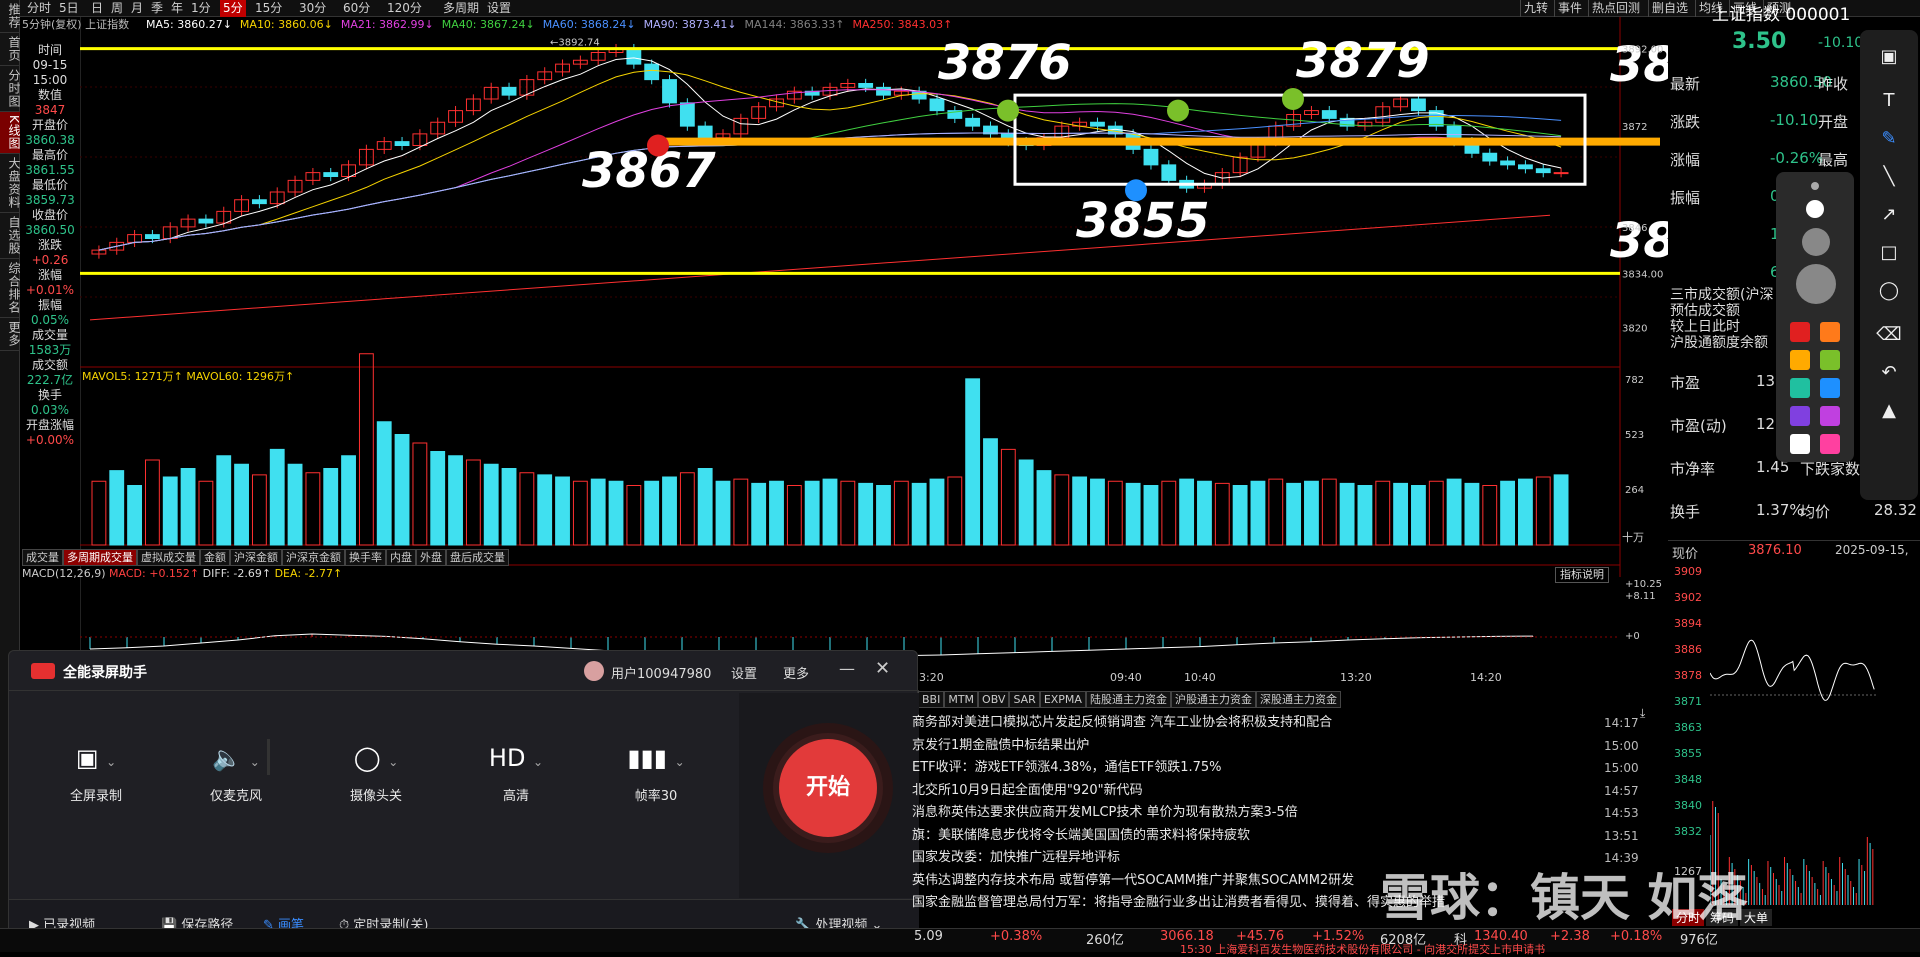 This screenshot has width=1920, height=957. What do you see at coordinates (1292, 836) in the screenshot?
I see `news-item: 旗：美联储降息步伐将令长端美国国债的需求料将保持疲软 13:51` at bounding box center [1292, 836].